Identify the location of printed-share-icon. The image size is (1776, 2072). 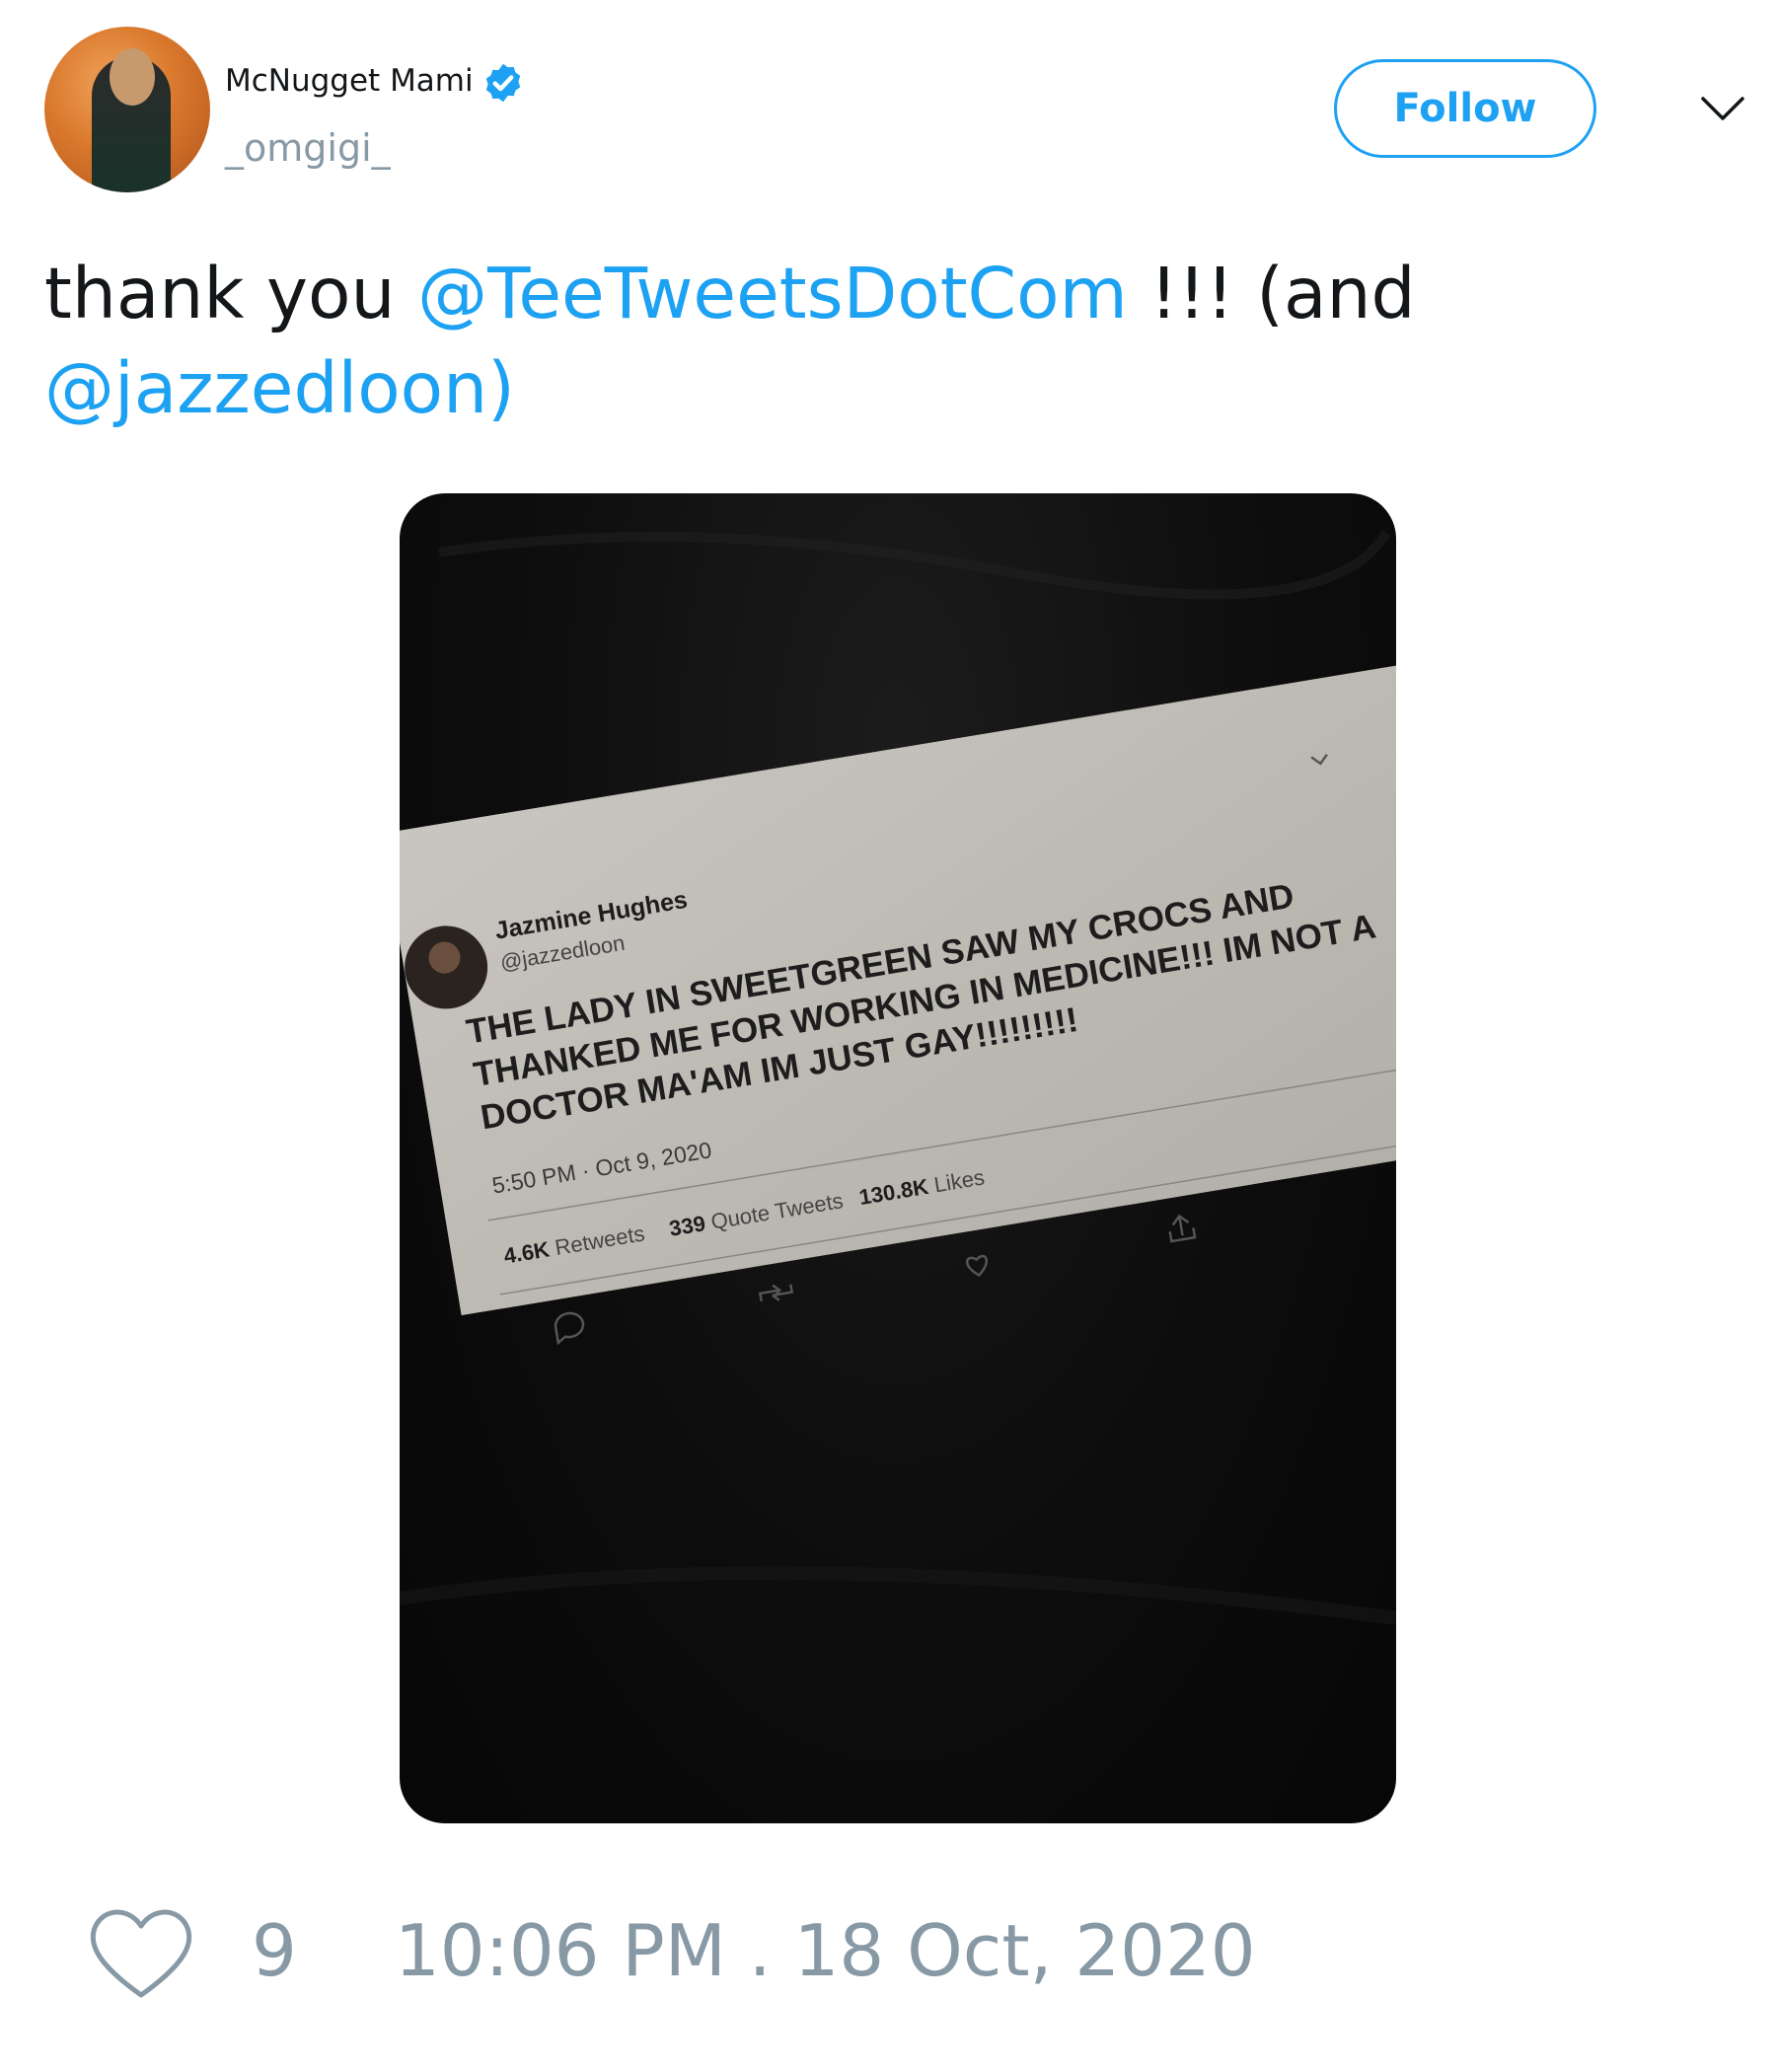
(1182, 1229).